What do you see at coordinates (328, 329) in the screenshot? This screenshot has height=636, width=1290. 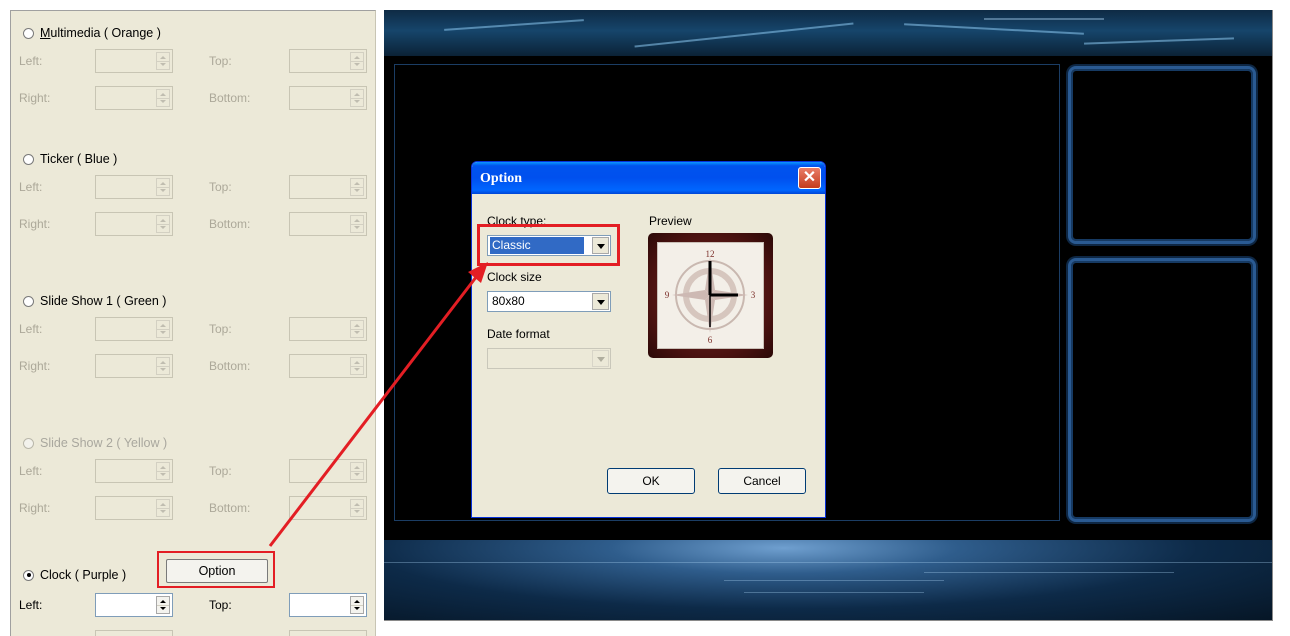 I see `slideshow1-top-spinner` at bounding box center [328, 329].